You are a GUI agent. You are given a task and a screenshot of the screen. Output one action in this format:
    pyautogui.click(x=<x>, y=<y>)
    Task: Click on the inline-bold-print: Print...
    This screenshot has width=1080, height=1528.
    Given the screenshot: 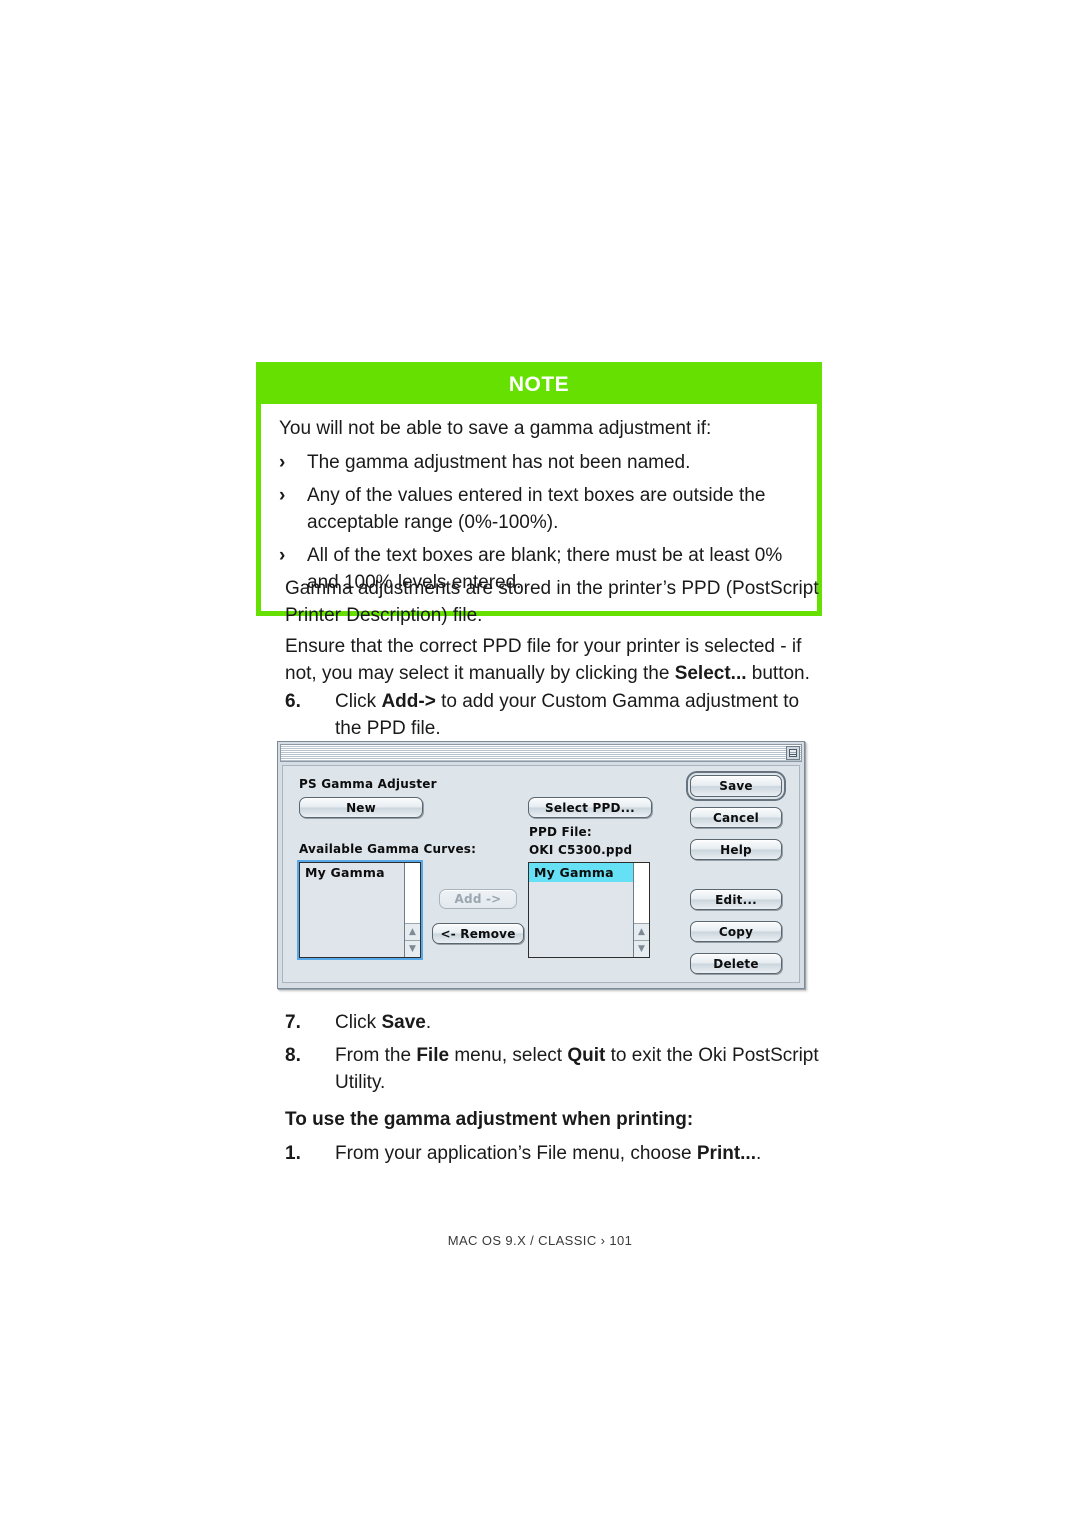 What is the action you would take?
    pyautogui.click(x=726, y=1153)
    